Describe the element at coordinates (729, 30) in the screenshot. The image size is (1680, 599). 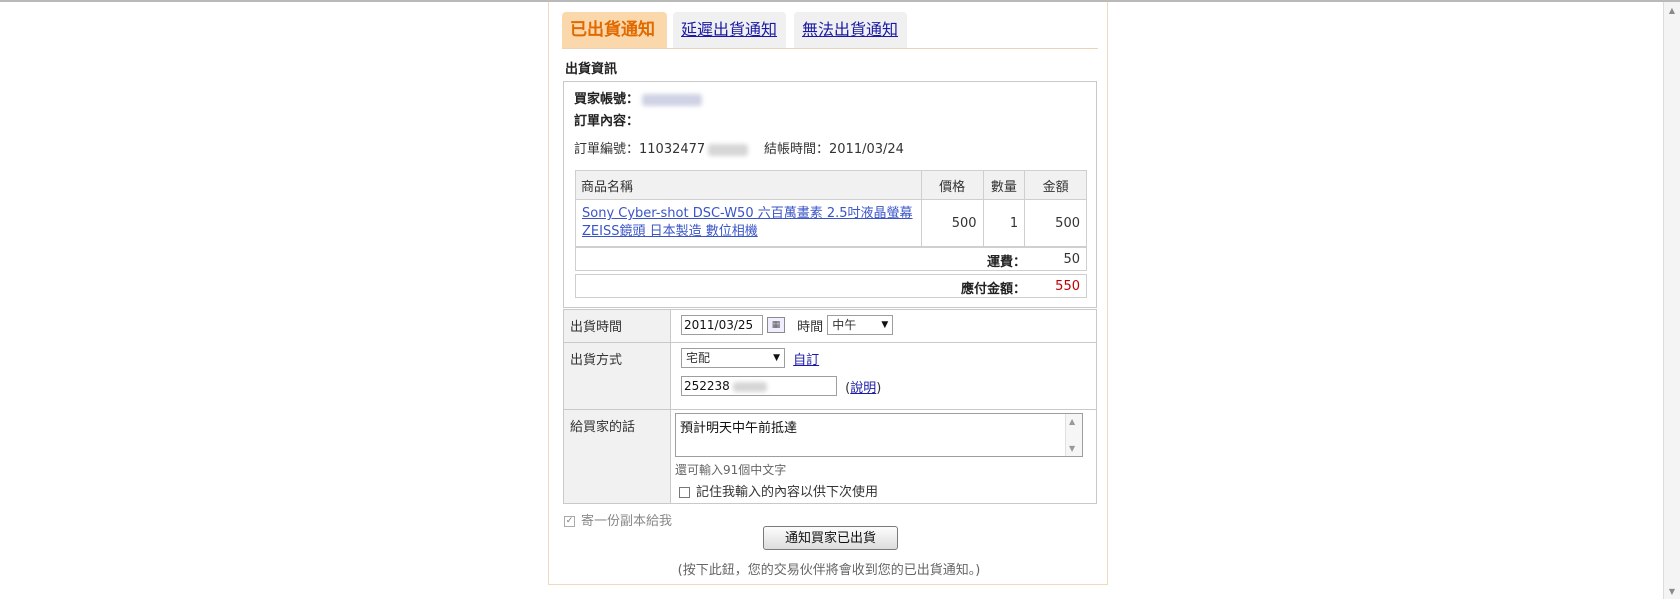
I see `tab-delayed: 延遲出貨通知` at that location.